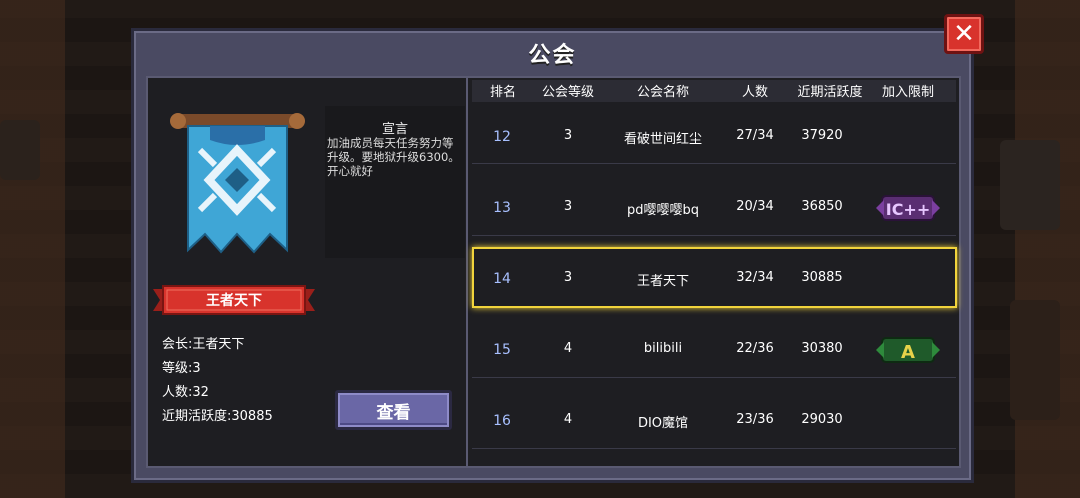 The height and width of the screenshot is (498, 1080). I want to click on row-name: pd嘤嘤嘤bq, so click(663, 210).